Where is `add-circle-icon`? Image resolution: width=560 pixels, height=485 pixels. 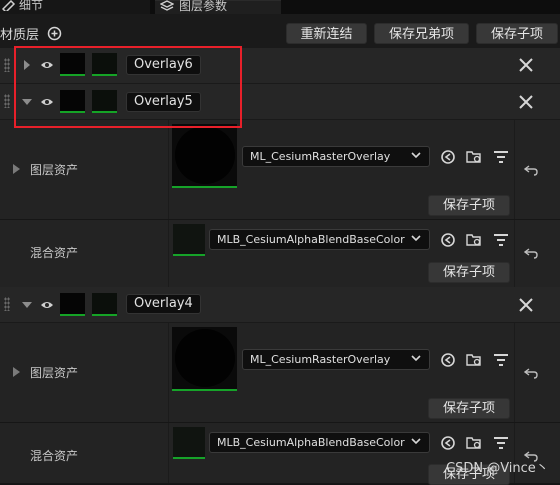 add-circle-icon is located at coordinates (54, 33).